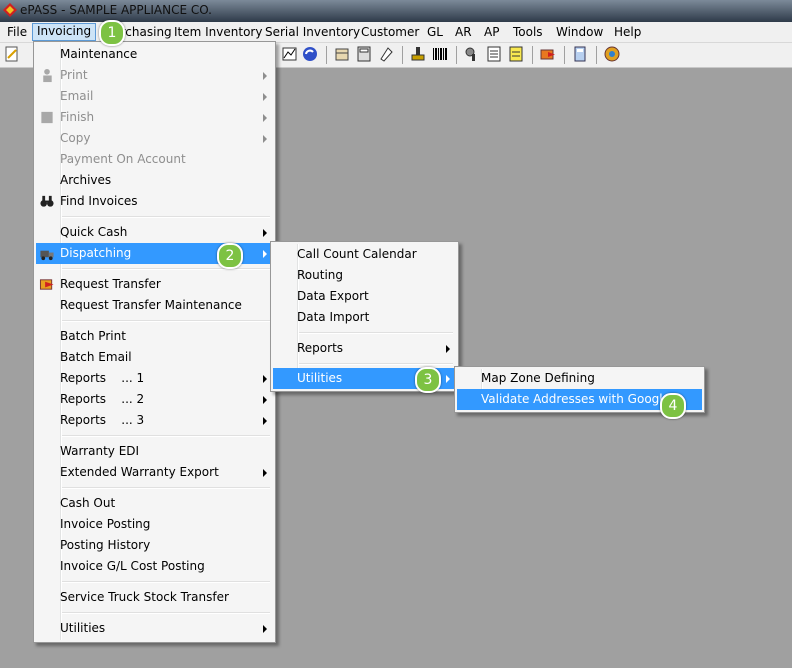 The width and height of the screenshot is (792, 668). What do you see at coordinates (154, 305) in the screenshot?
I see `menu-item-request-transfer-maintenance: Request Transfer Maintenance` at bounding box center [154, 305].